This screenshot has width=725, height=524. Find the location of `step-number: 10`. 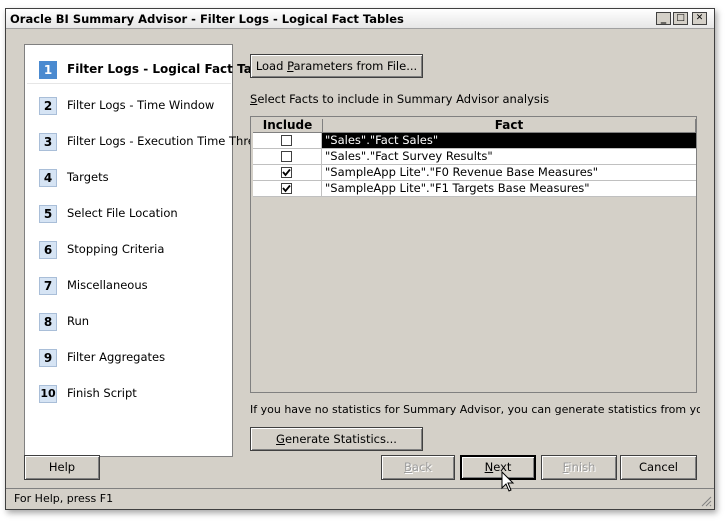

step-number: 10 is located at coordinates (48, 394).